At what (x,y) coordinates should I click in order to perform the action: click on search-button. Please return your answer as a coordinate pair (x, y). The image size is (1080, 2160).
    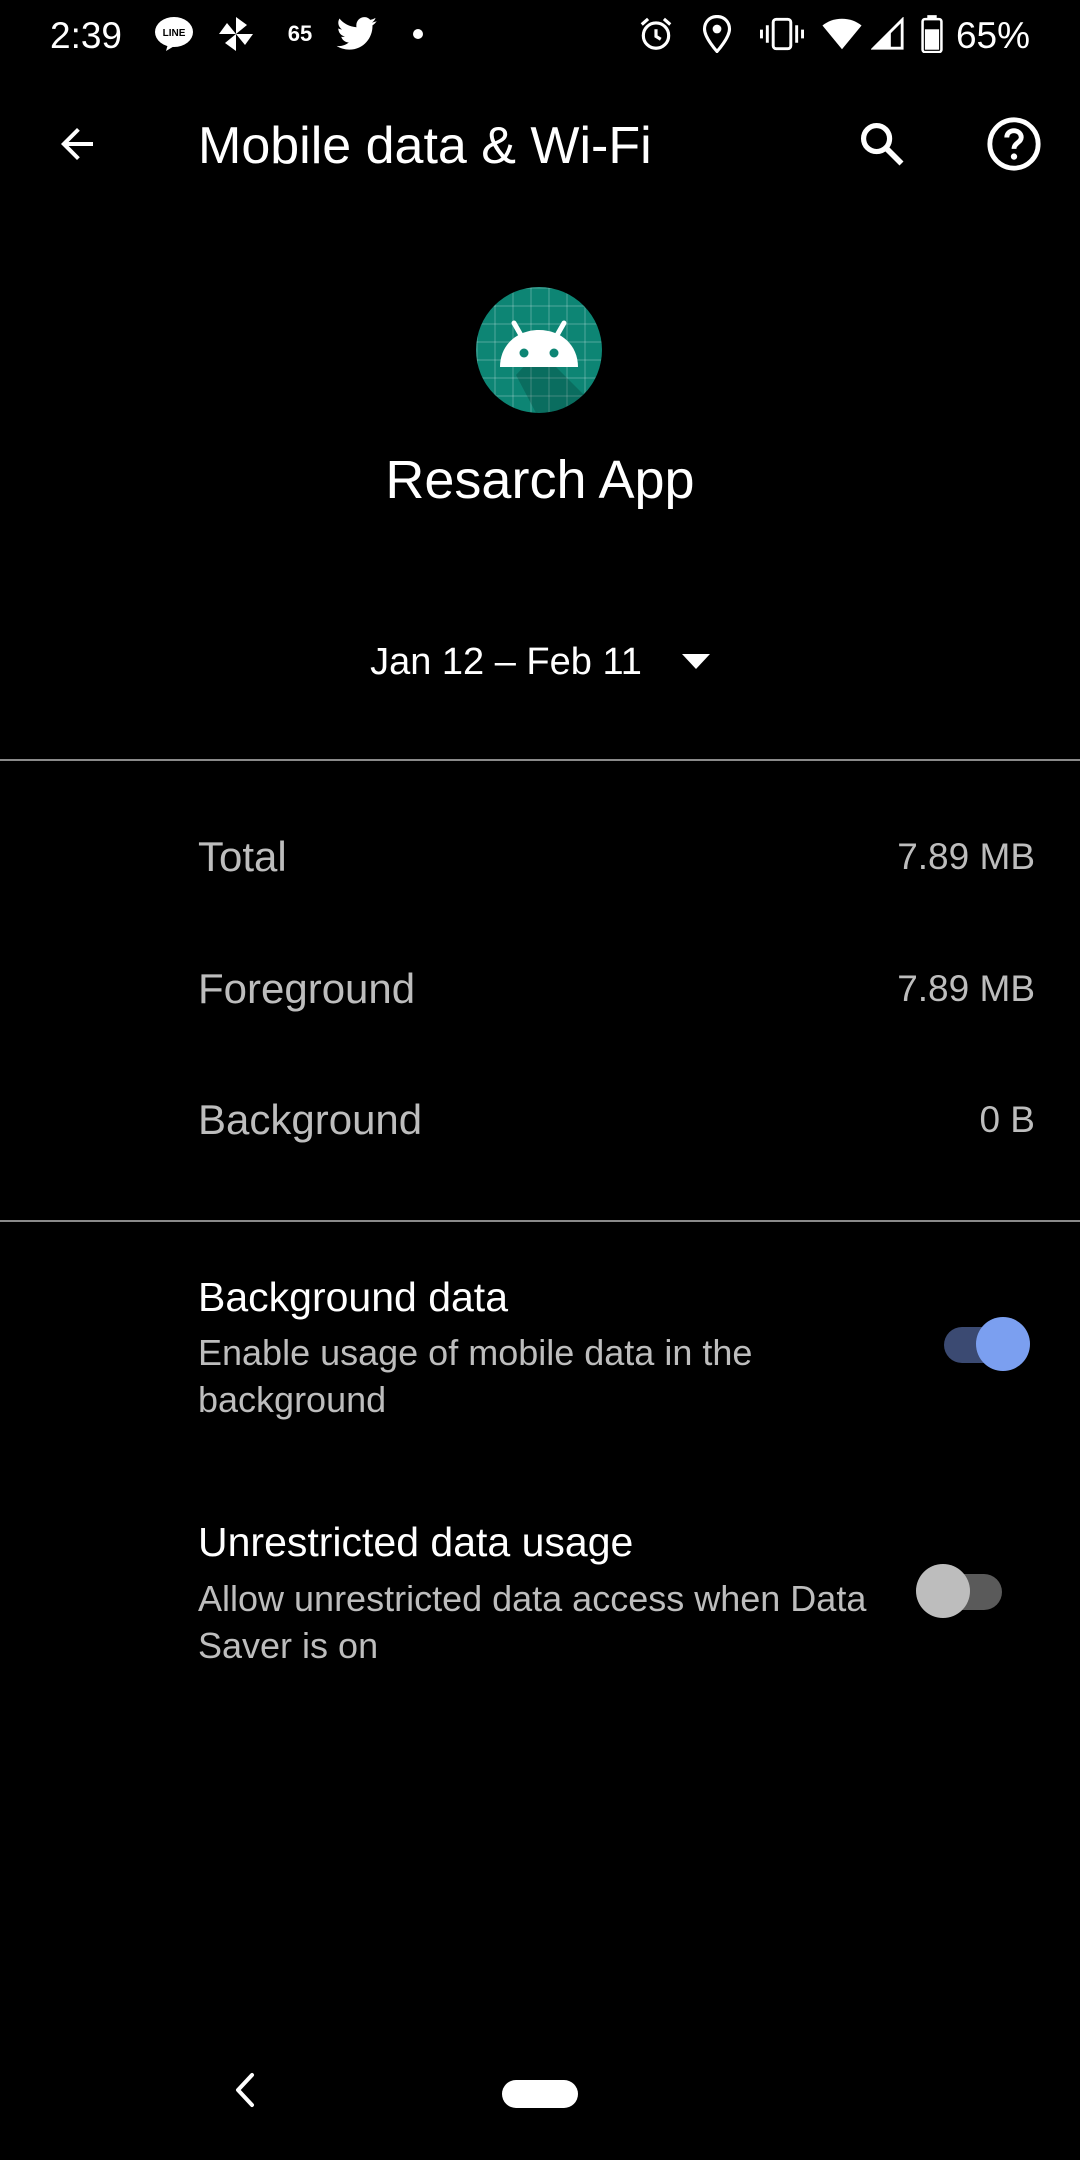
    Looking at the image, I should click on (882, 144).